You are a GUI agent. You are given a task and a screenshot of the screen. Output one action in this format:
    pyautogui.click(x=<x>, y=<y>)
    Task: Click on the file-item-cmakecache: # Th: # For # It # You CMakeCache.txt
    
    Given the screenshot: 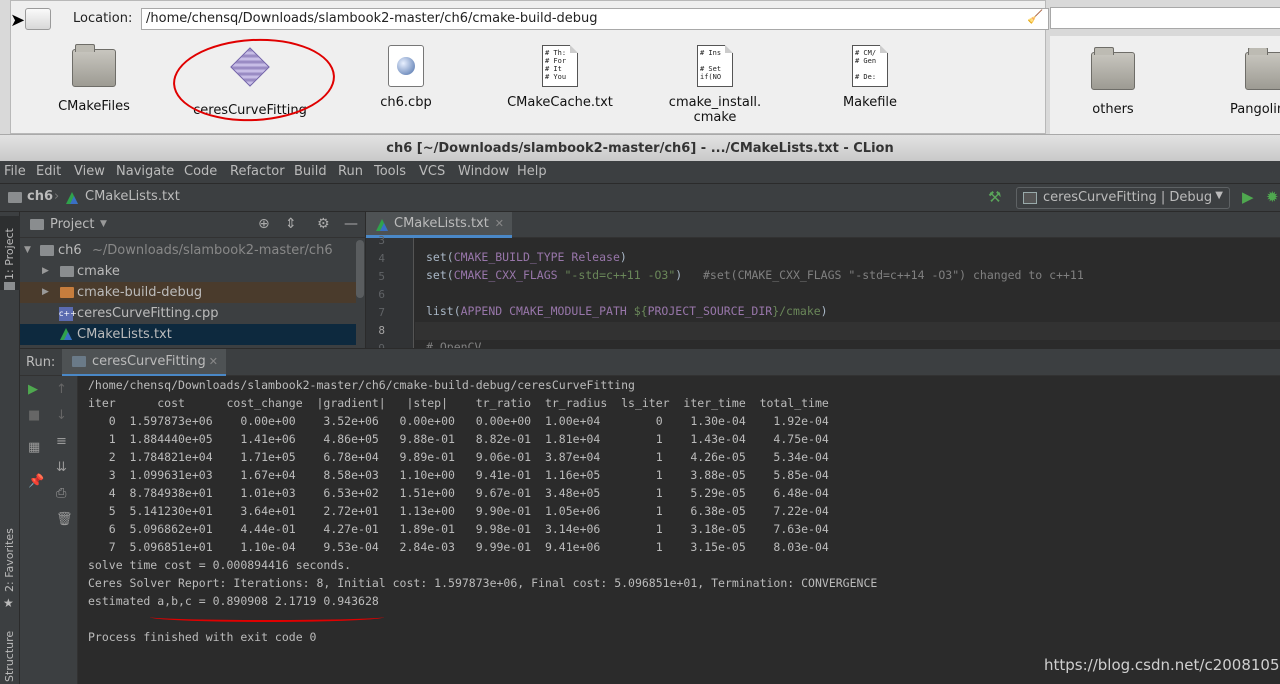 What is the action you would take?
    pyautogui.click(x=560, y=77)
    